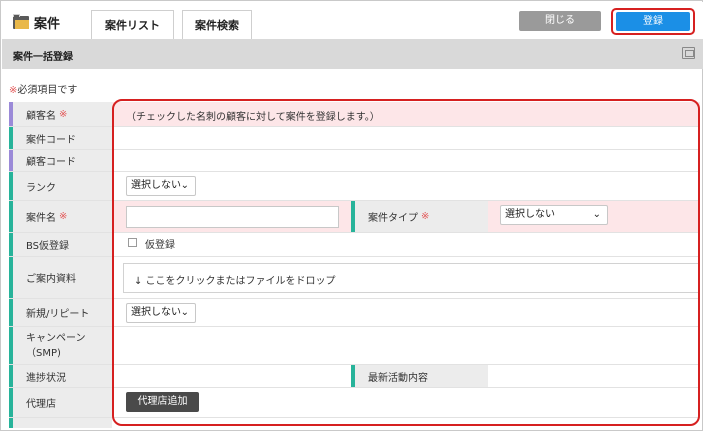 This screenshot has height=431, width=703. What do you see at coordinates (688, 53) in the screenshot?
I see `window-icon` at bounding box center [688, 53].